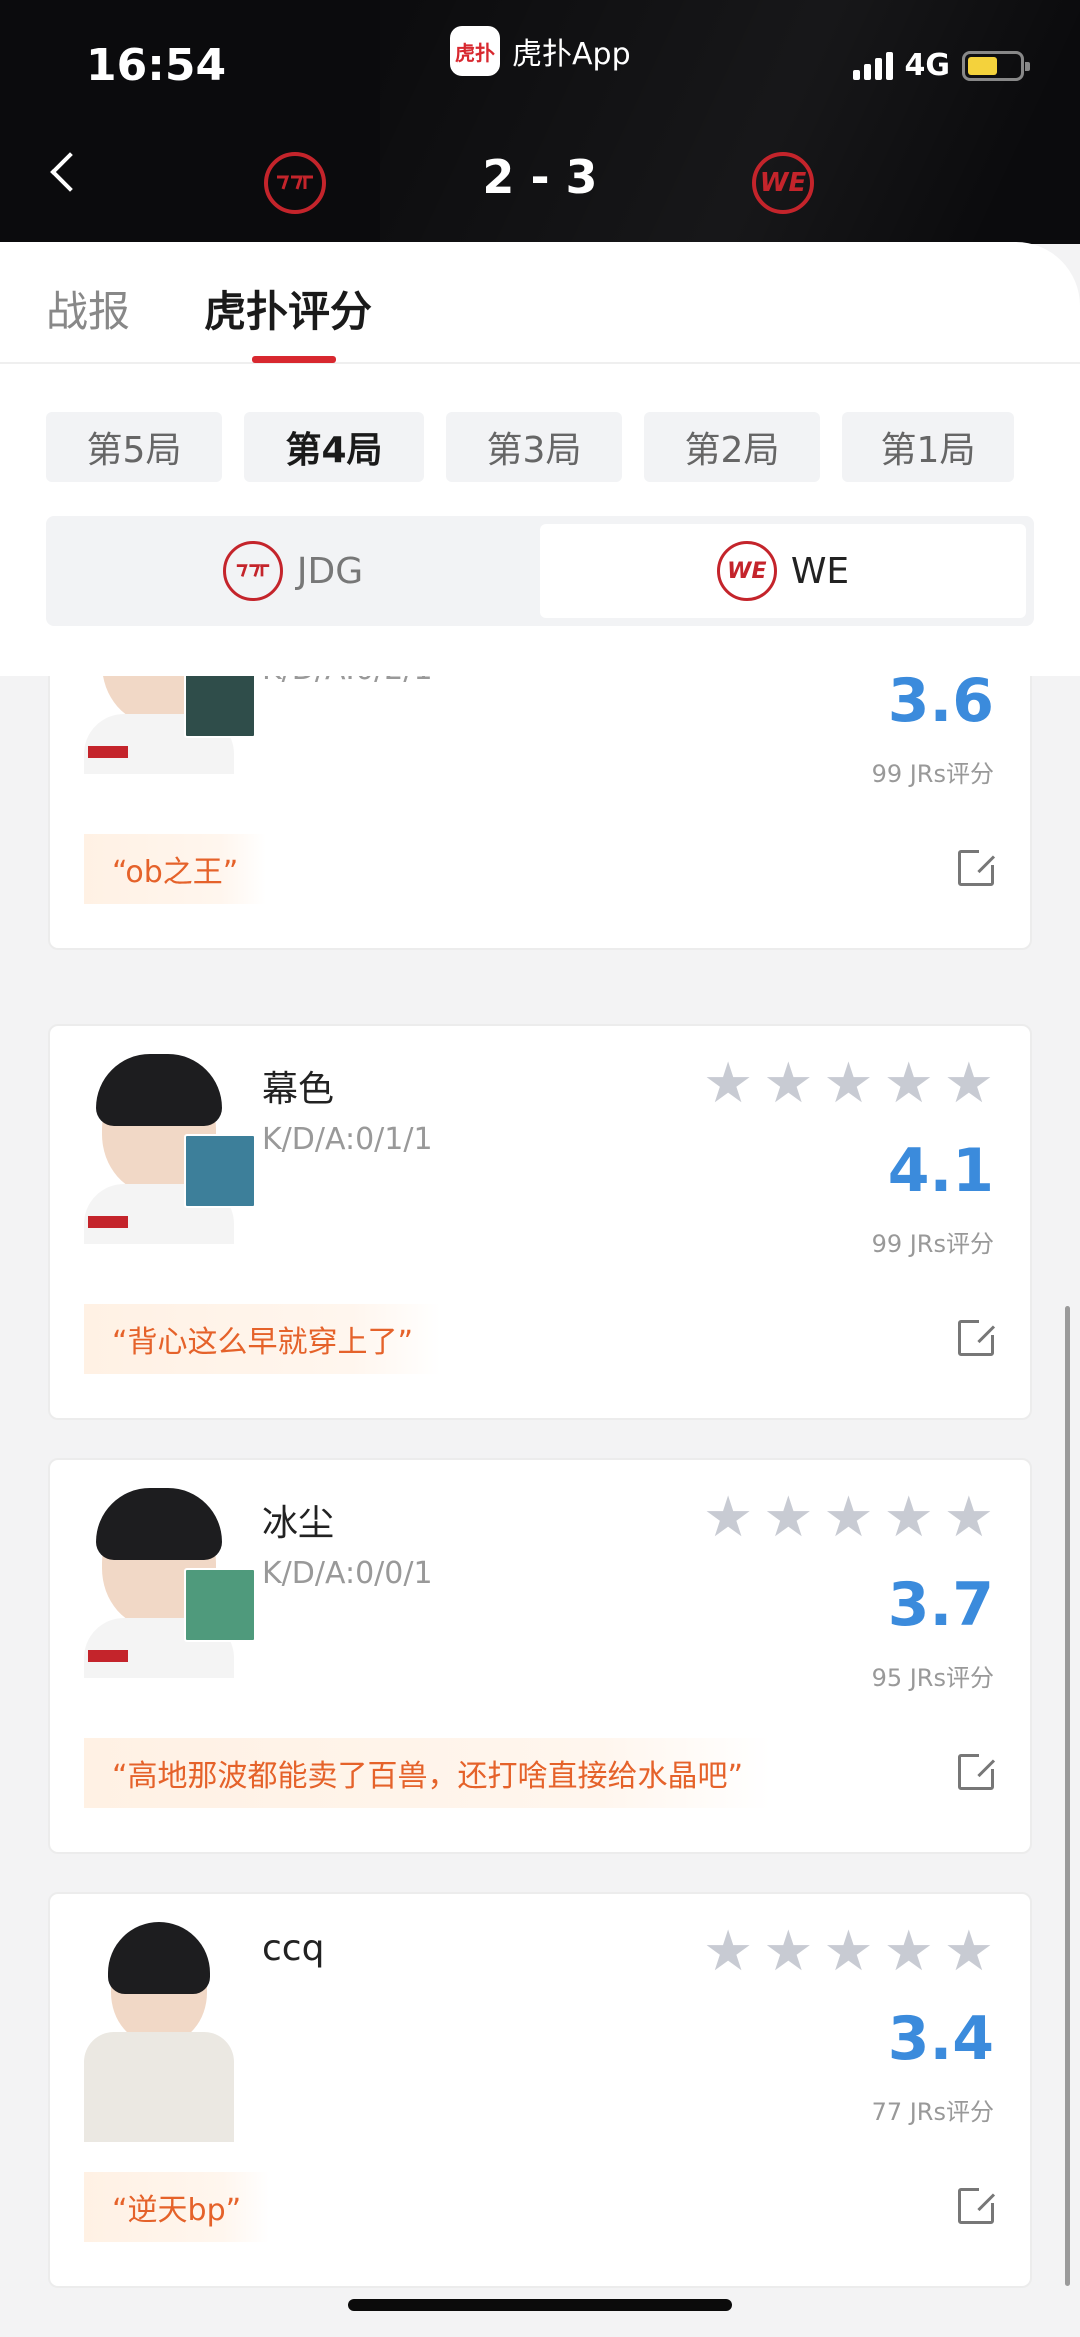 The height and width of the screenshot is (2337, 1080). Describe the element at coordinates (540, 813) in the screenshot. I see `player-card: K/D/A:0/2/1 3.6 99 JRs评分 “ob之王”` at that location.